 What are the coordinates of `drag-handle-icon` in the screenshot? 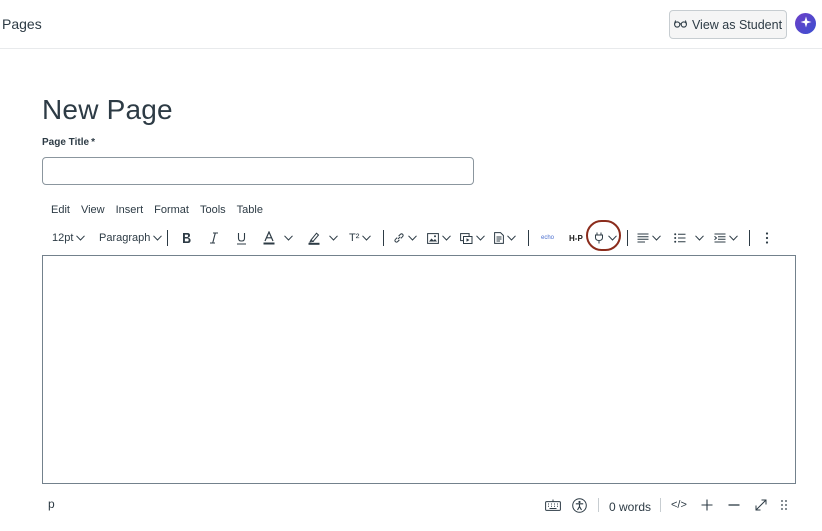 It's located at (784, 505).